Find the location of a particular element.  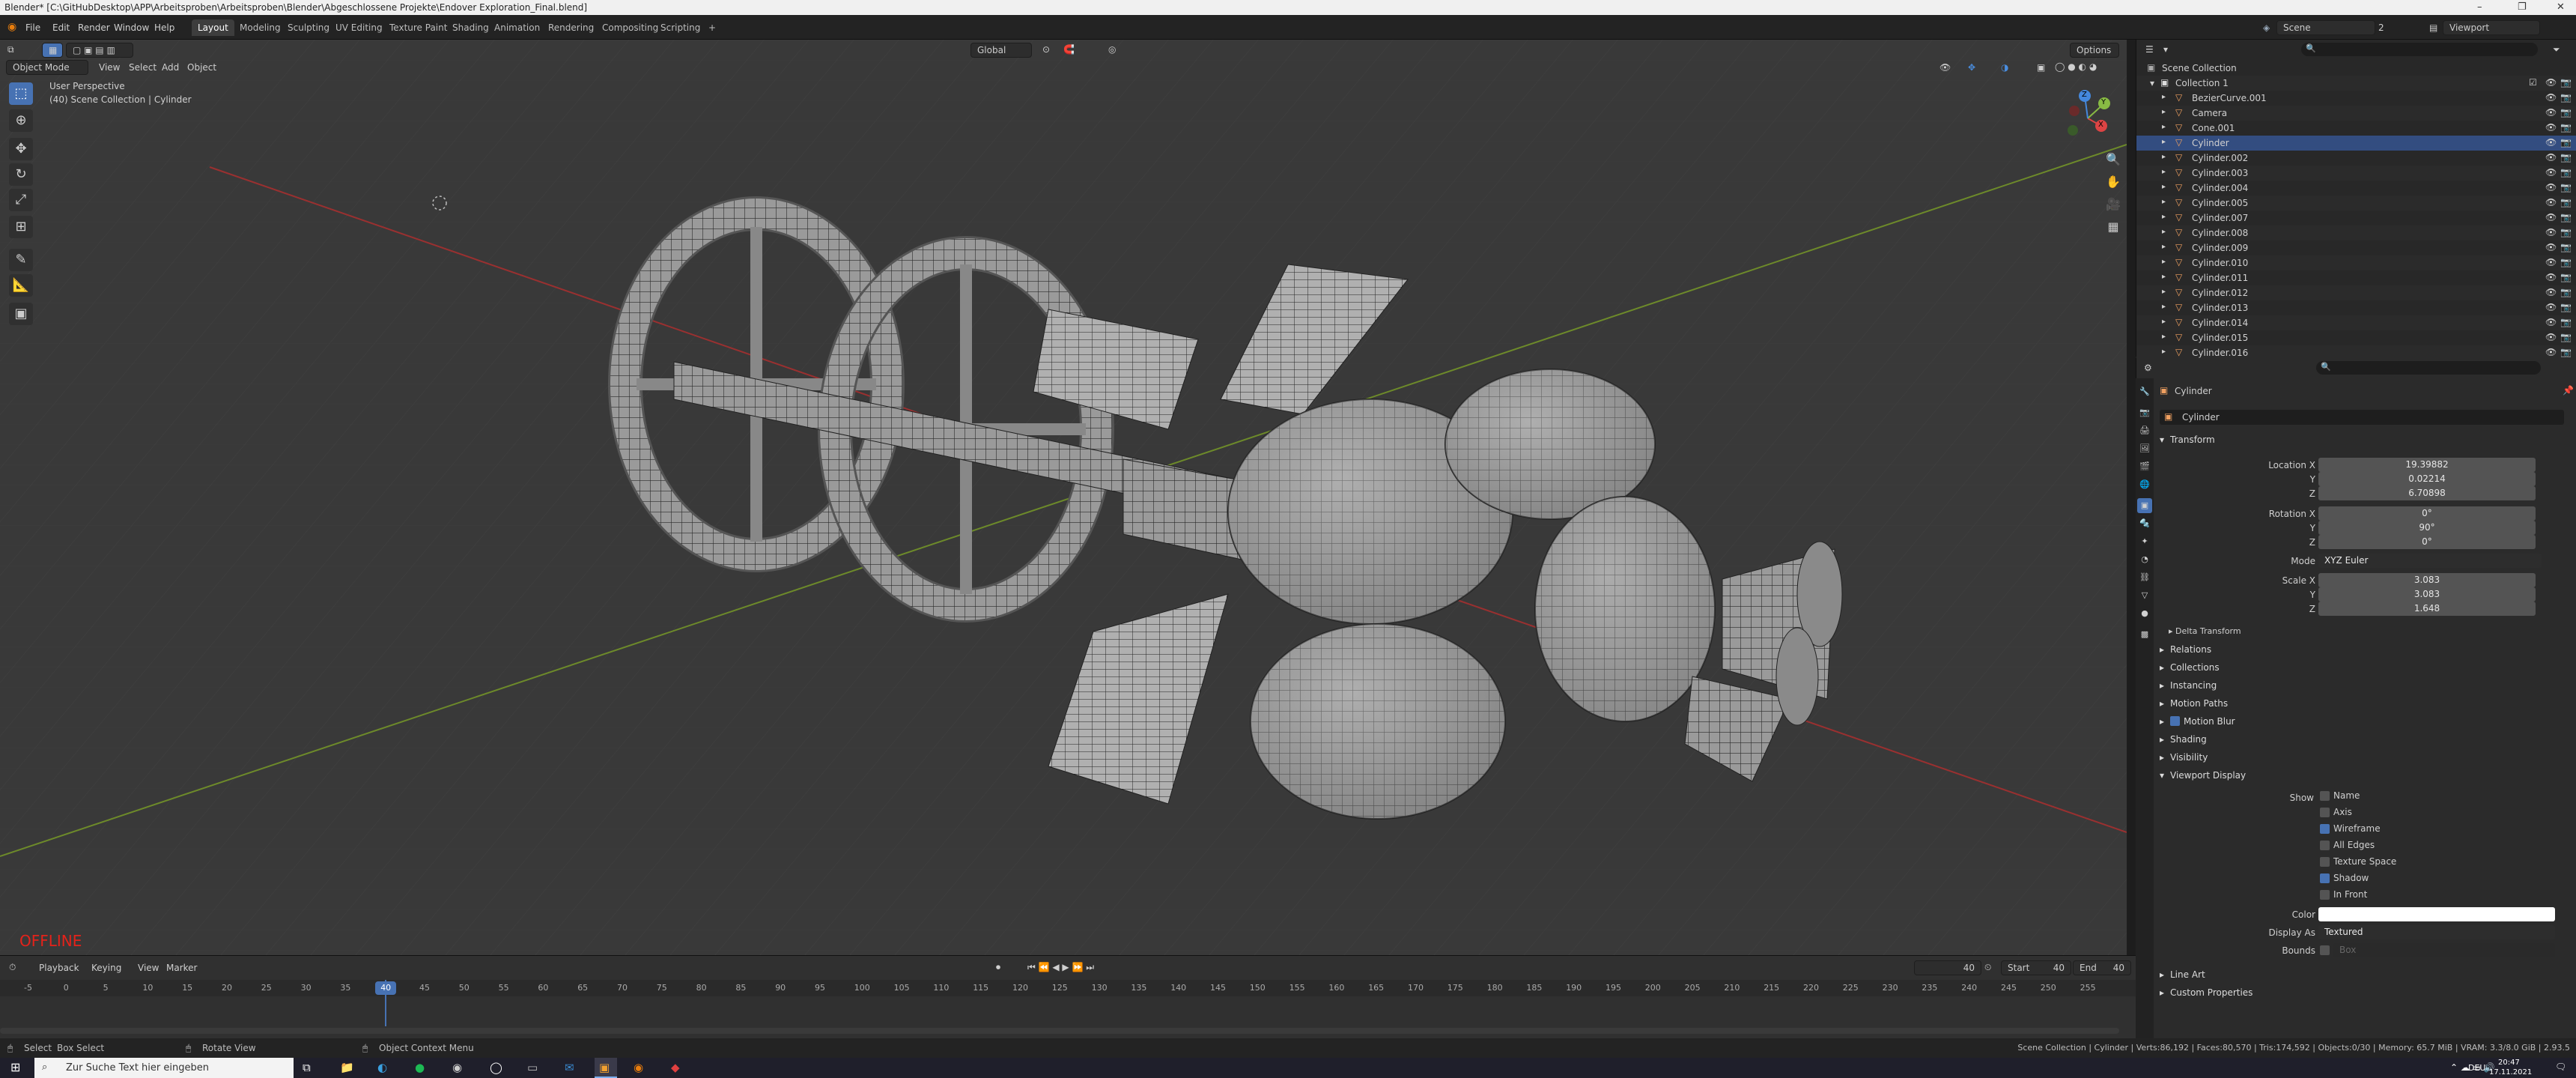

menu-render: Render is located at coordinates (94, 27).